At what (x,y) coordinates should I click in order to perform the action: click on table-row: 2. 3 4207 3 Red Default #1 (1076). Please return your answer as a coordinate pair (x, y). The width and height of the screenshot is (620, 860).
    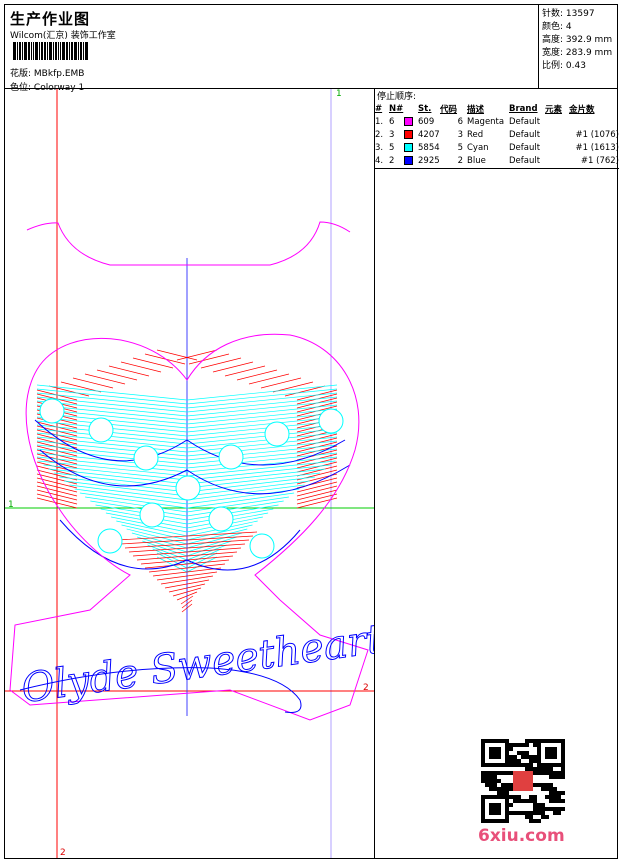
    Looking at the image, I should click on (497, 134).